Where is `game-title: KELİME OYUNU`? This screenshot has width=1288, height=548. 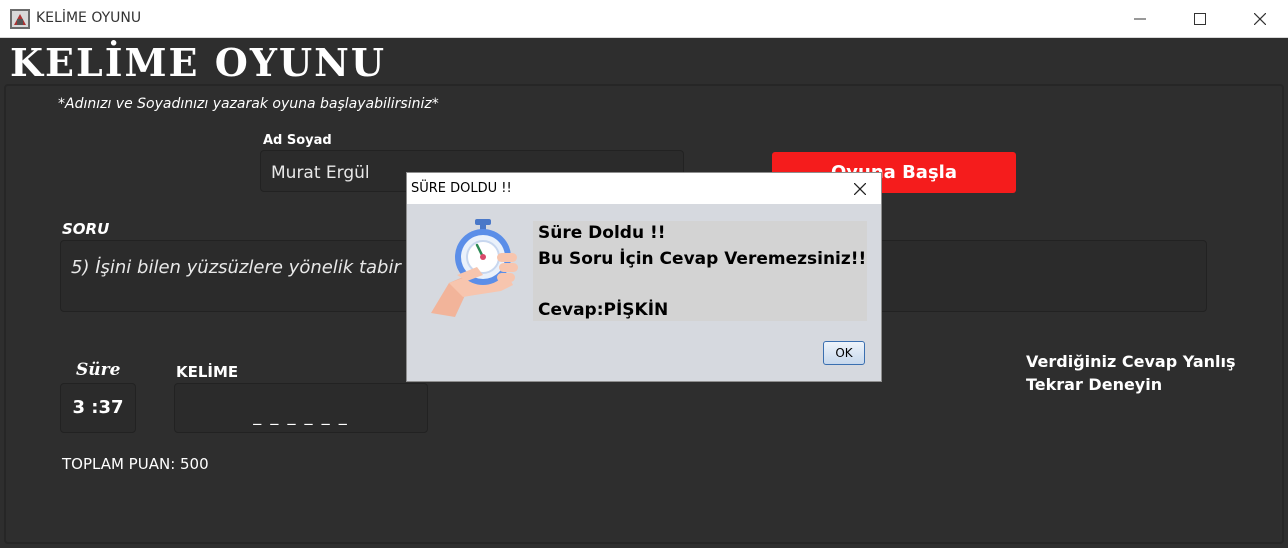 game-title: KELİME OYUNU is located at coordinates (198, 62).